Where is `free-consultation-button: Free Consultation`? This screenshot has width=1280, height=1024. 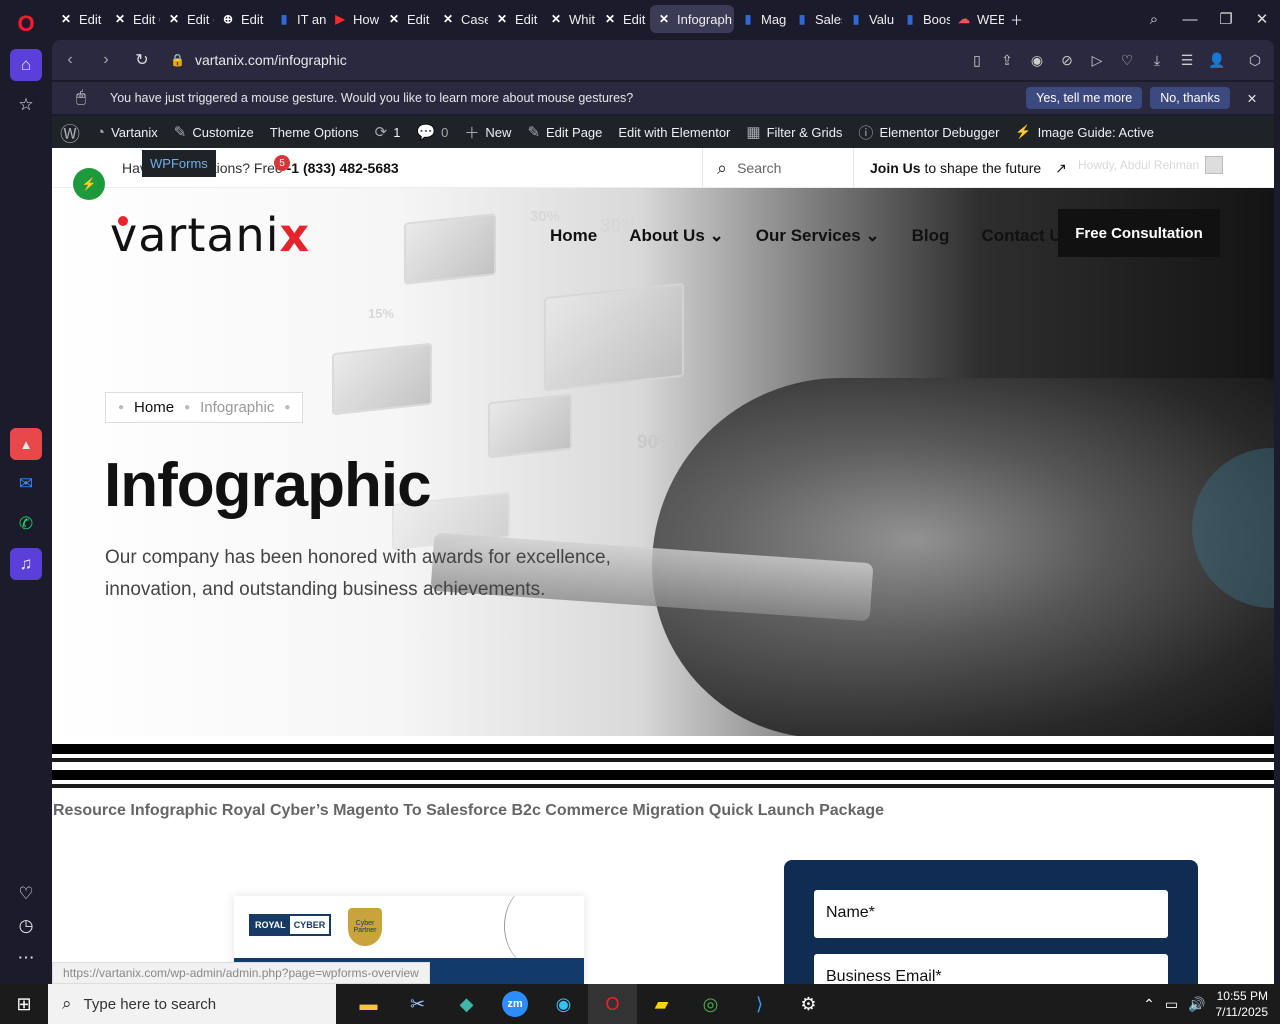 free-consultation-button: Free Consultation is located at coordinates (1139, 233).